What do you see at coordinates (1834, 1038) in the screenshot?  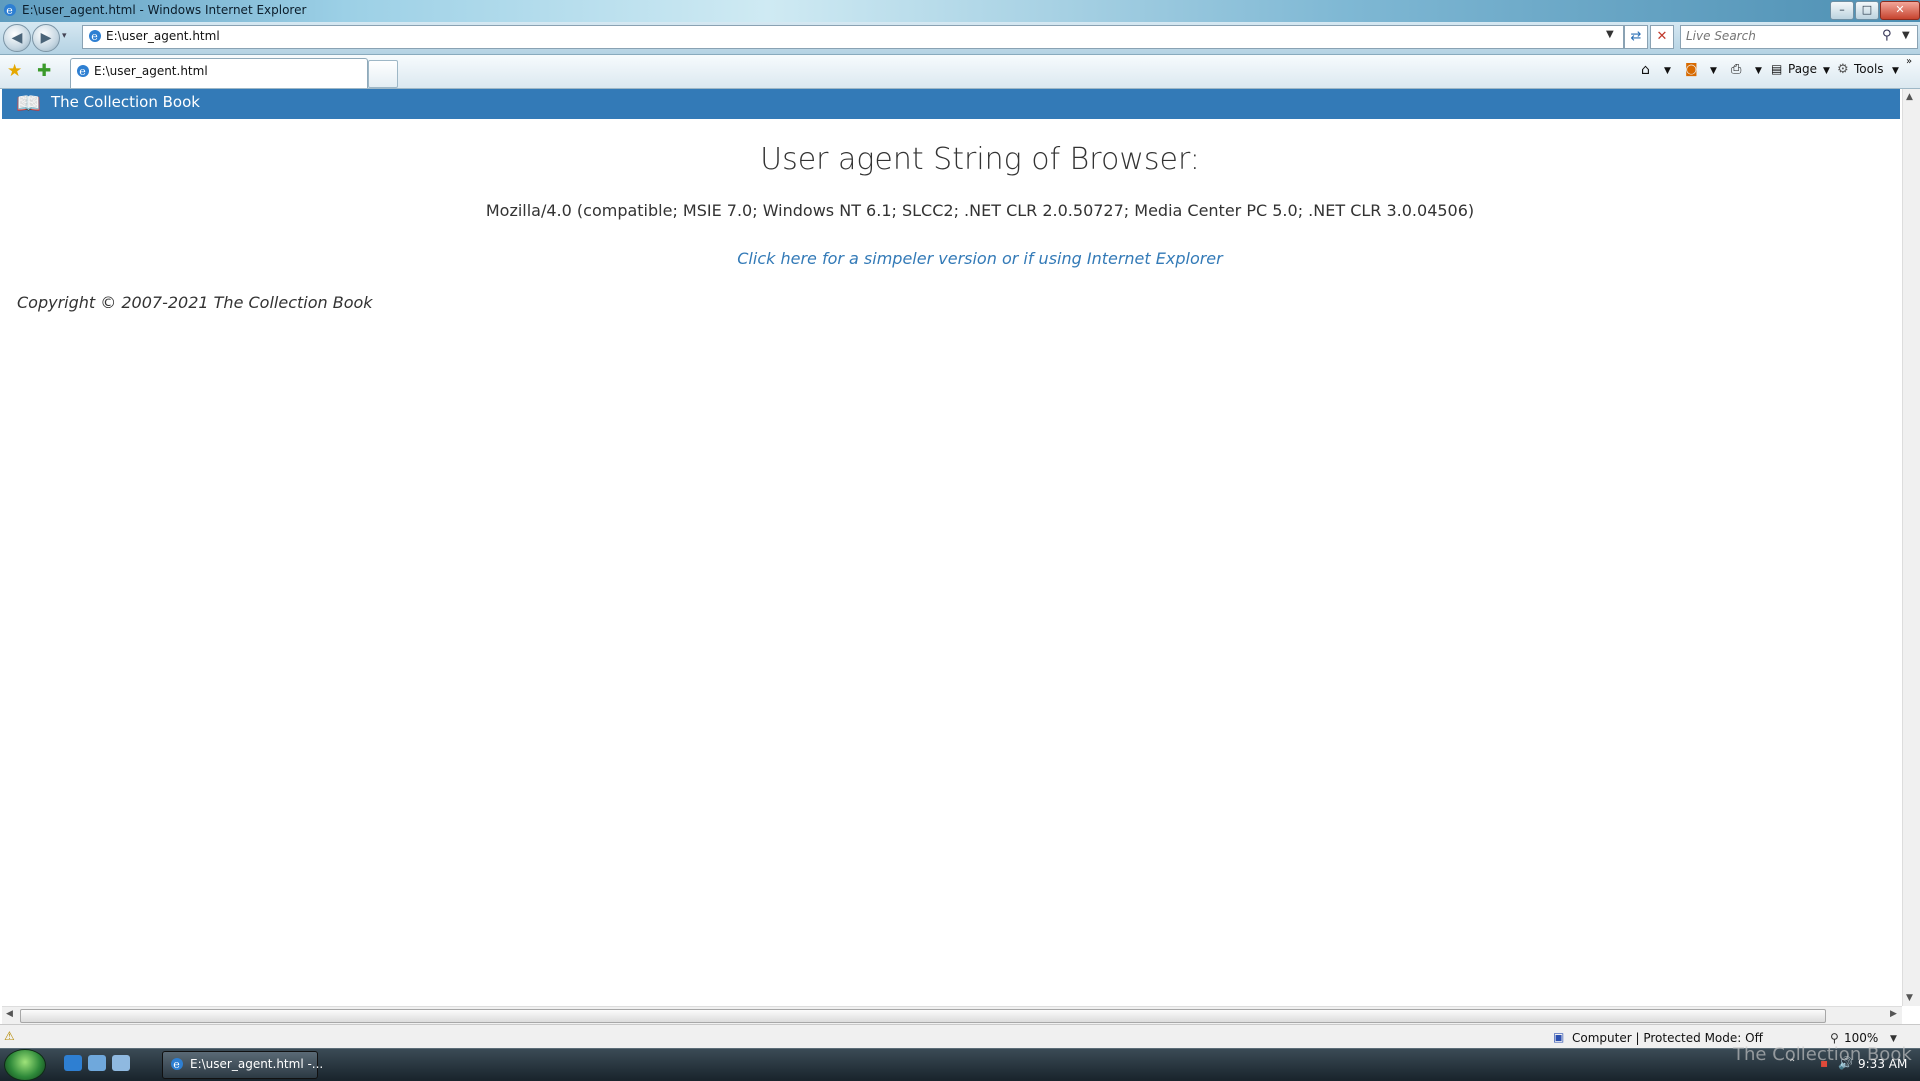 I see `zoom-icon: ⚲` at bounding box center [1834, 1038].